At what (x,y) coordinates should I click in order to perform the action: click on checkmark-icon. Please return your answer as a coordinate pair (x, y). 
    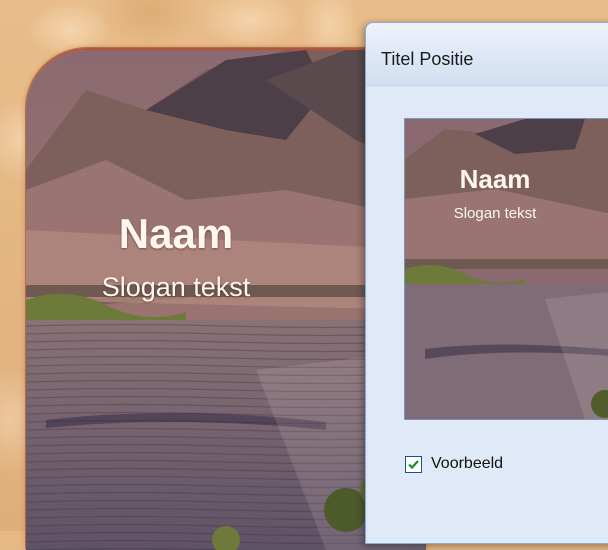
    Looking at the image, I should click on (413, 464).